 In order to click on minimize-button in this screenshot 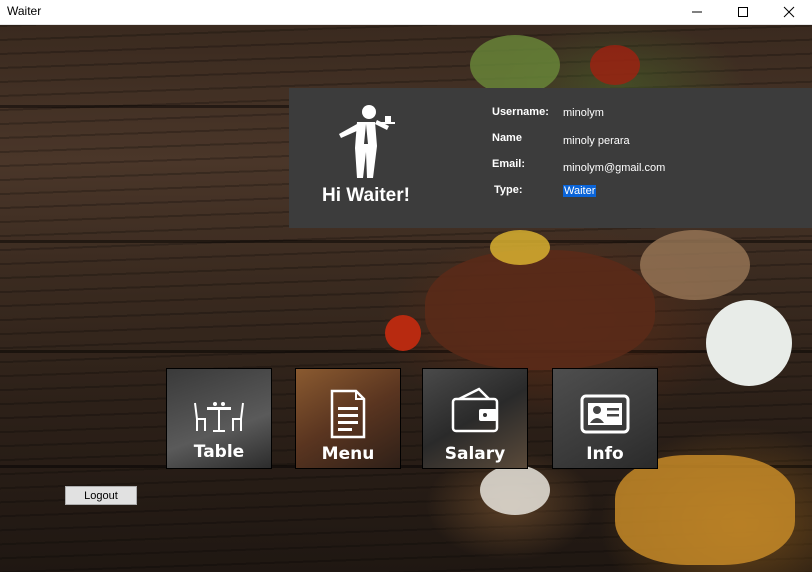, I will do `click(697, 12)`.